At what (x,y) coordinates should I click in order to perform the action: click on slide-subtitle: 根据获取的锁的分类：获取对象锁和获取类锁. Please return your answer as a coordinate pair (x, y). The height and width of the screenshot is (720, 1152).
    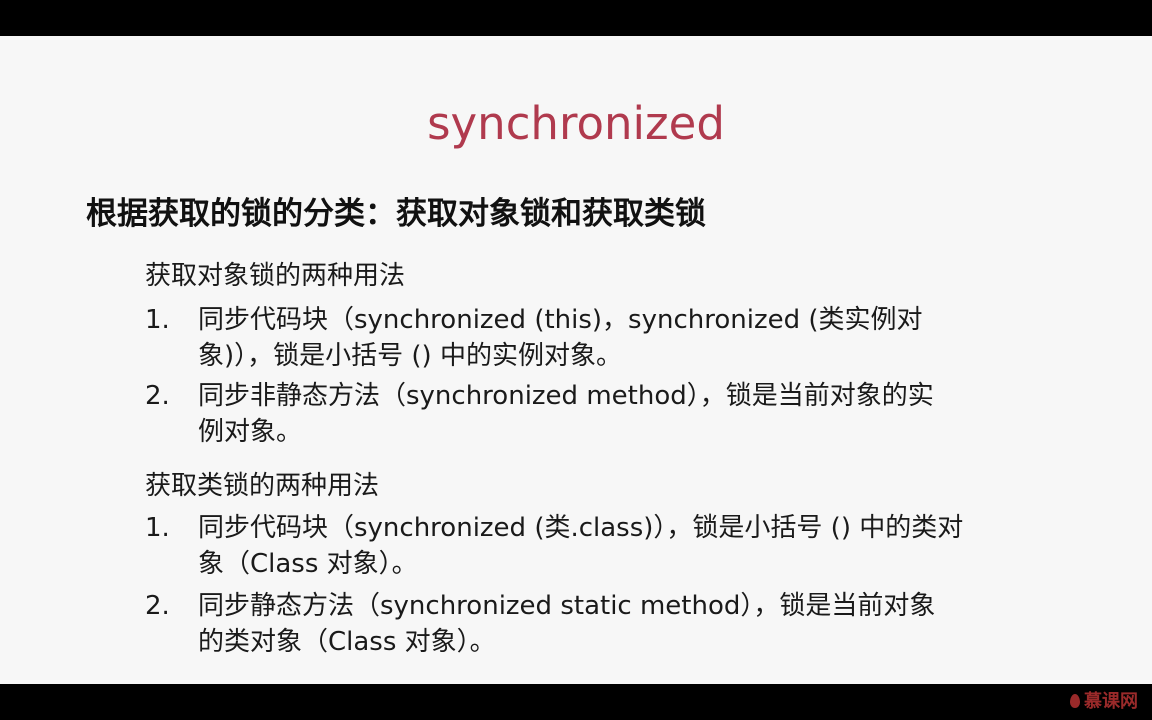
    Looking at the image, I should click on (396, 214).